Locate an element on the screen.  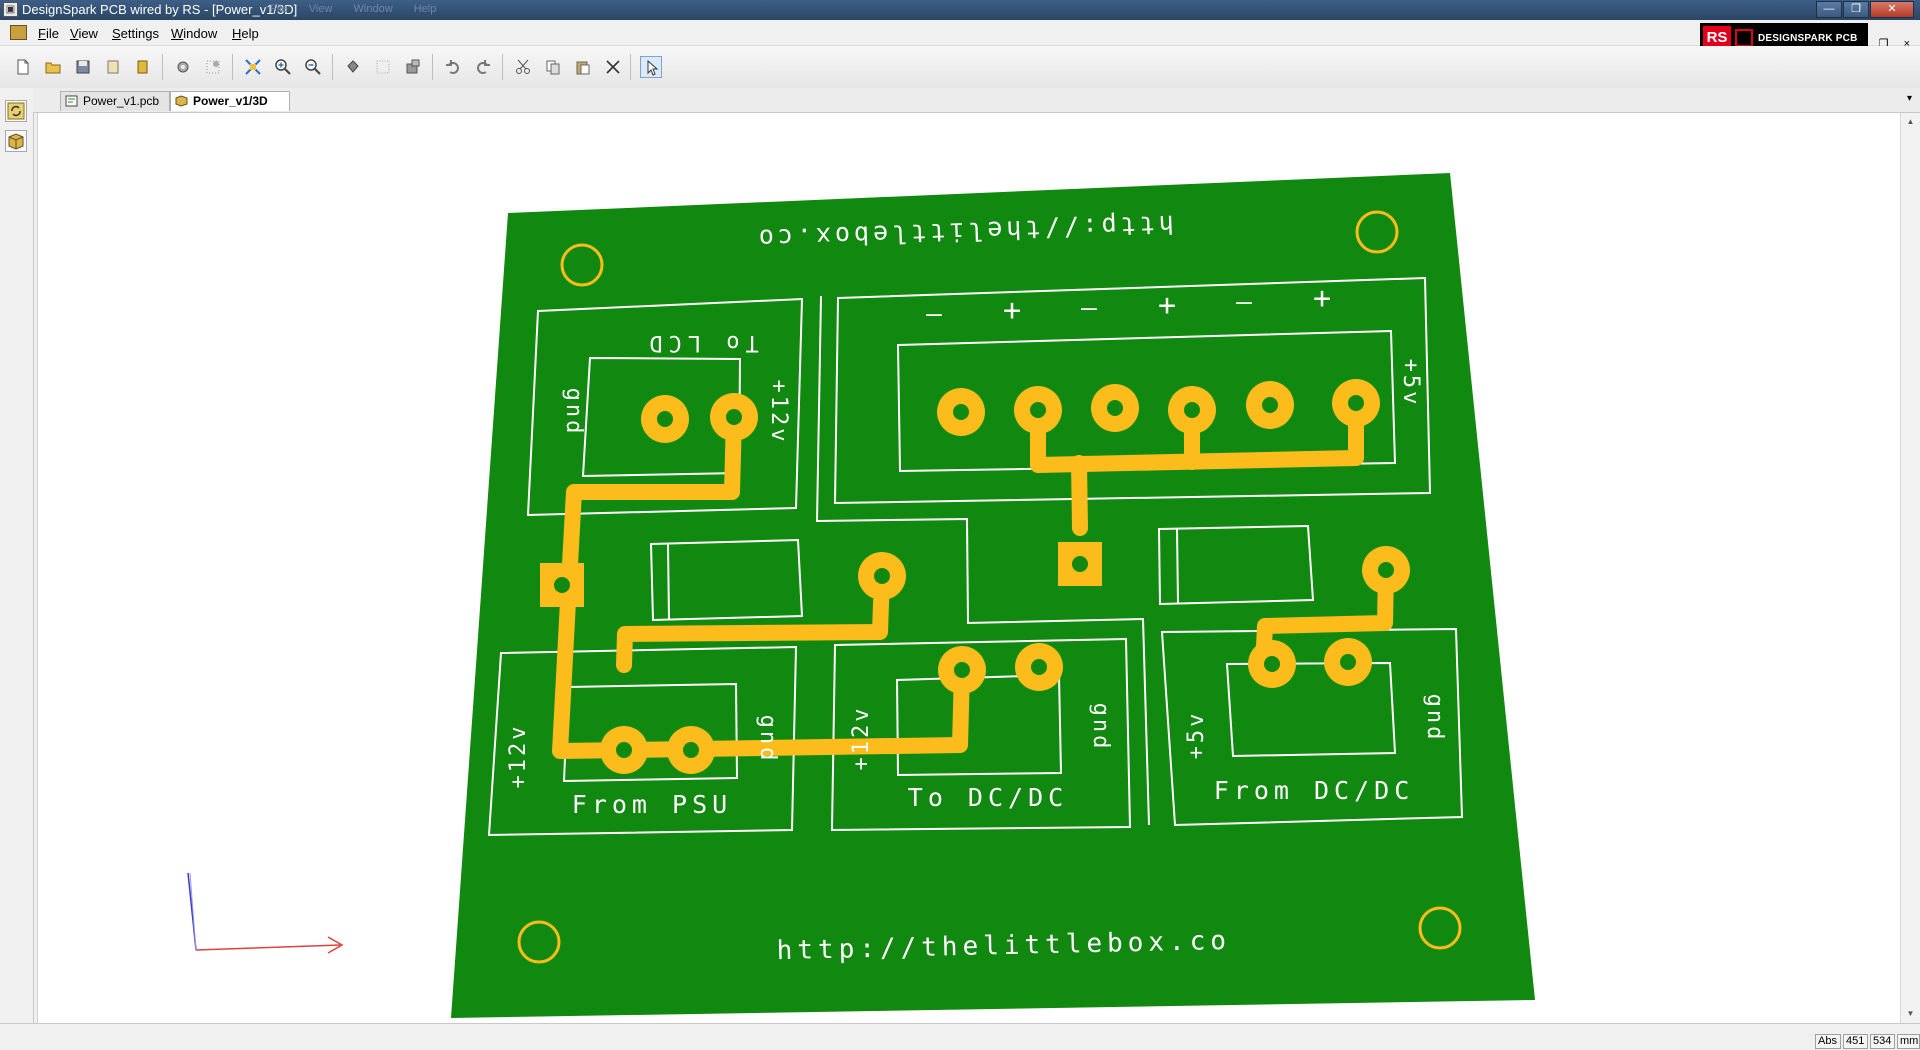
save-button is located at coordinates (83, 67).